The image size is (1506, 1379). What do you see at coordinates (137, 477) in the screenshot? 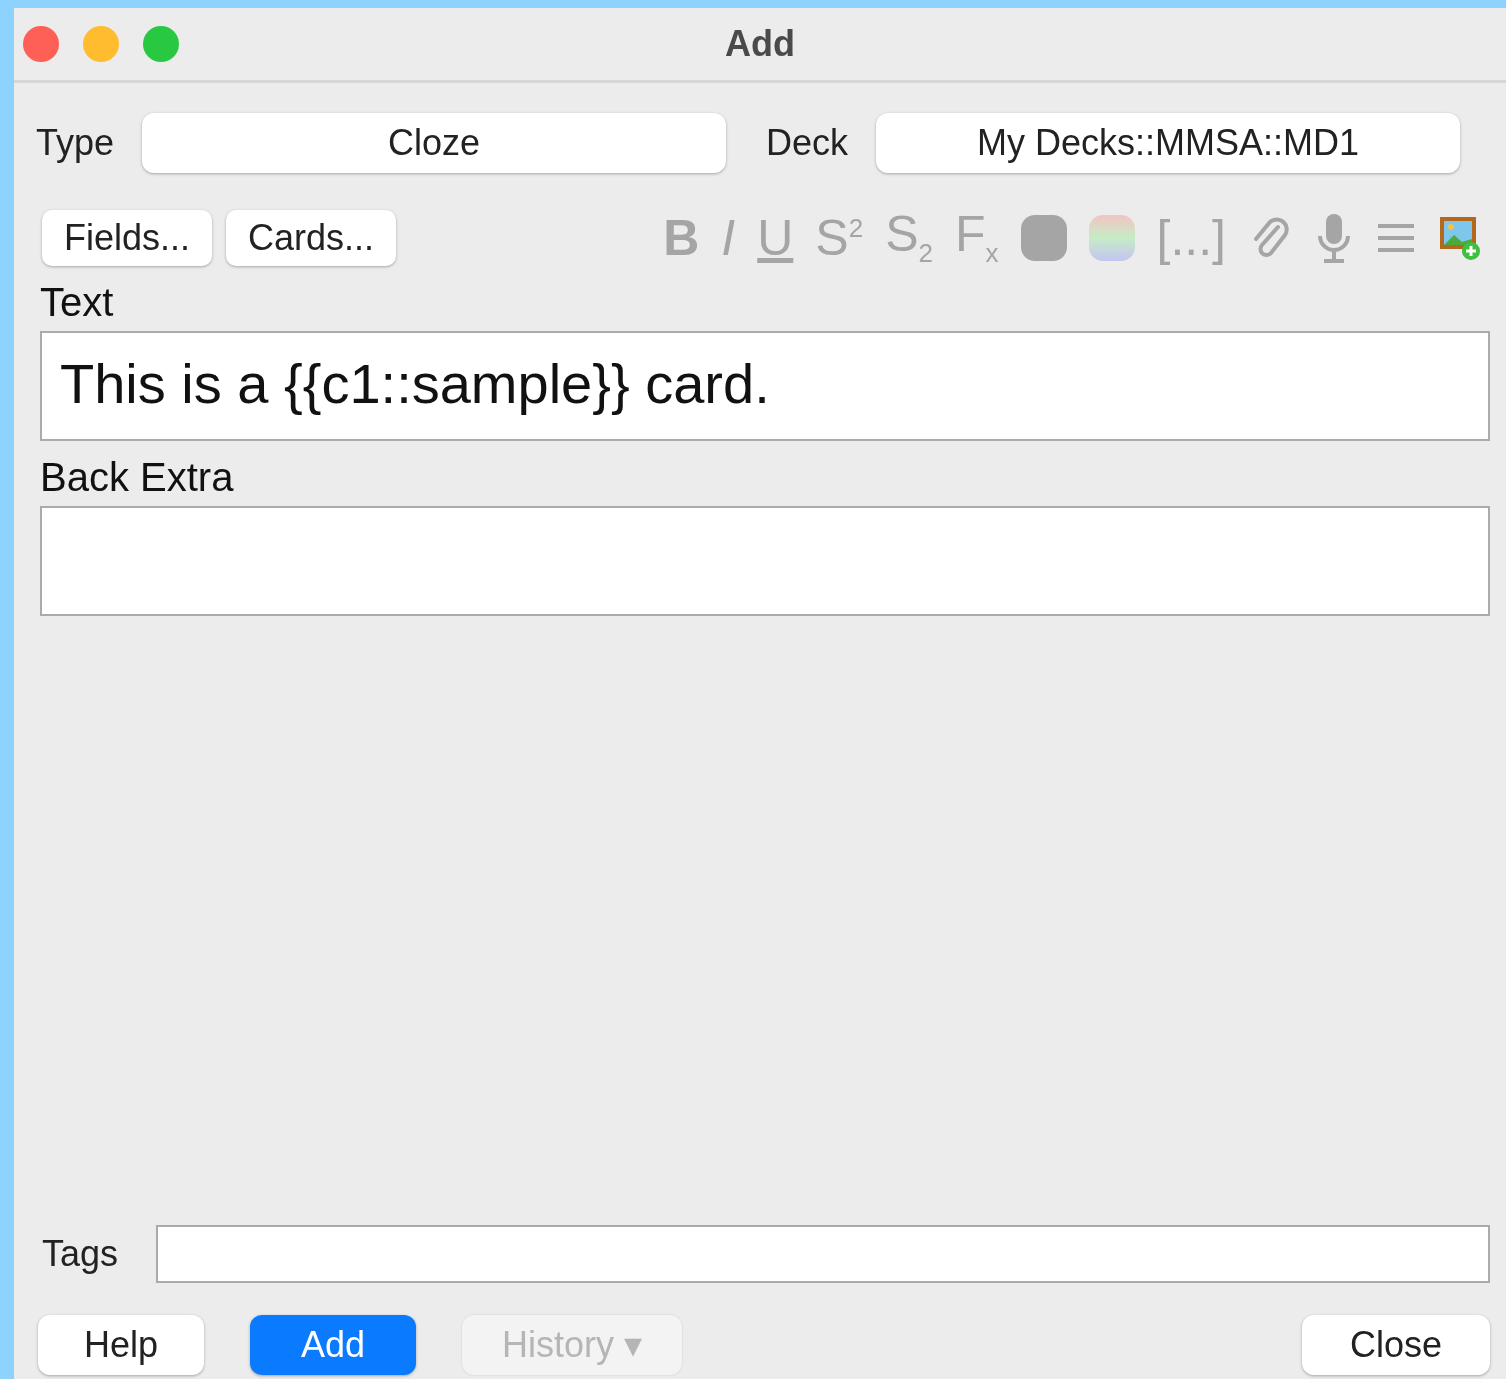
I see `field-label: Back Extra` at bounding box center [137, 477].